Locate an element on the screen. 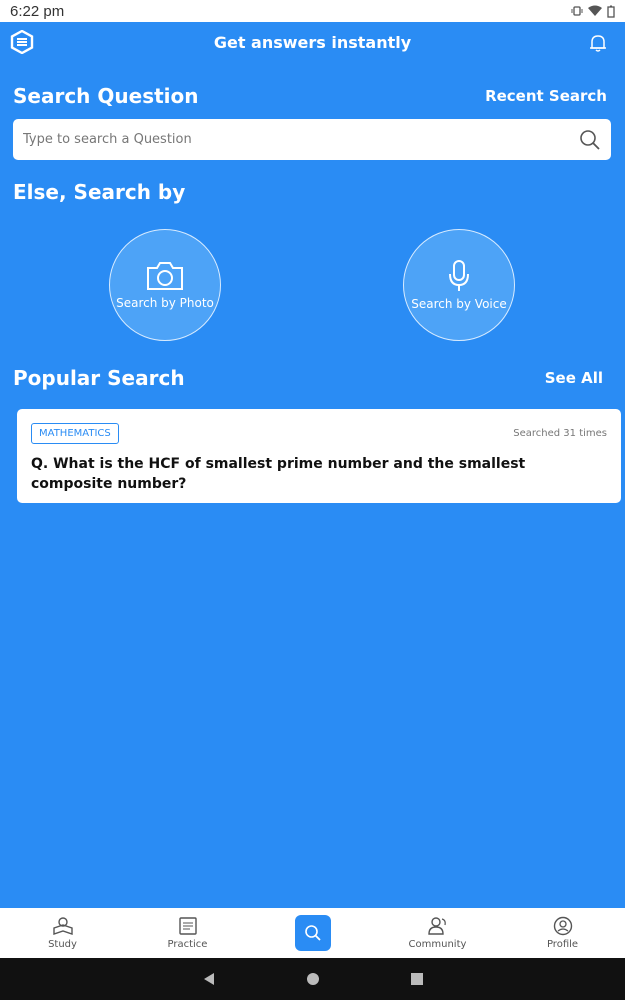 This screenshot has height=1000, width=625. nav-item-search is located at coordinates (313, 933).